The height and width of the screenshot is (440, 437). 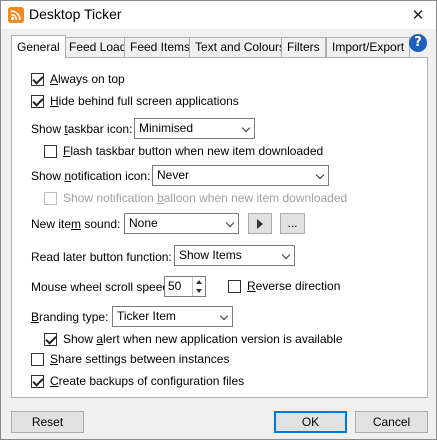 I want to click on title-bar: Desktop Ticker ✕, so click(x=218, y=15).